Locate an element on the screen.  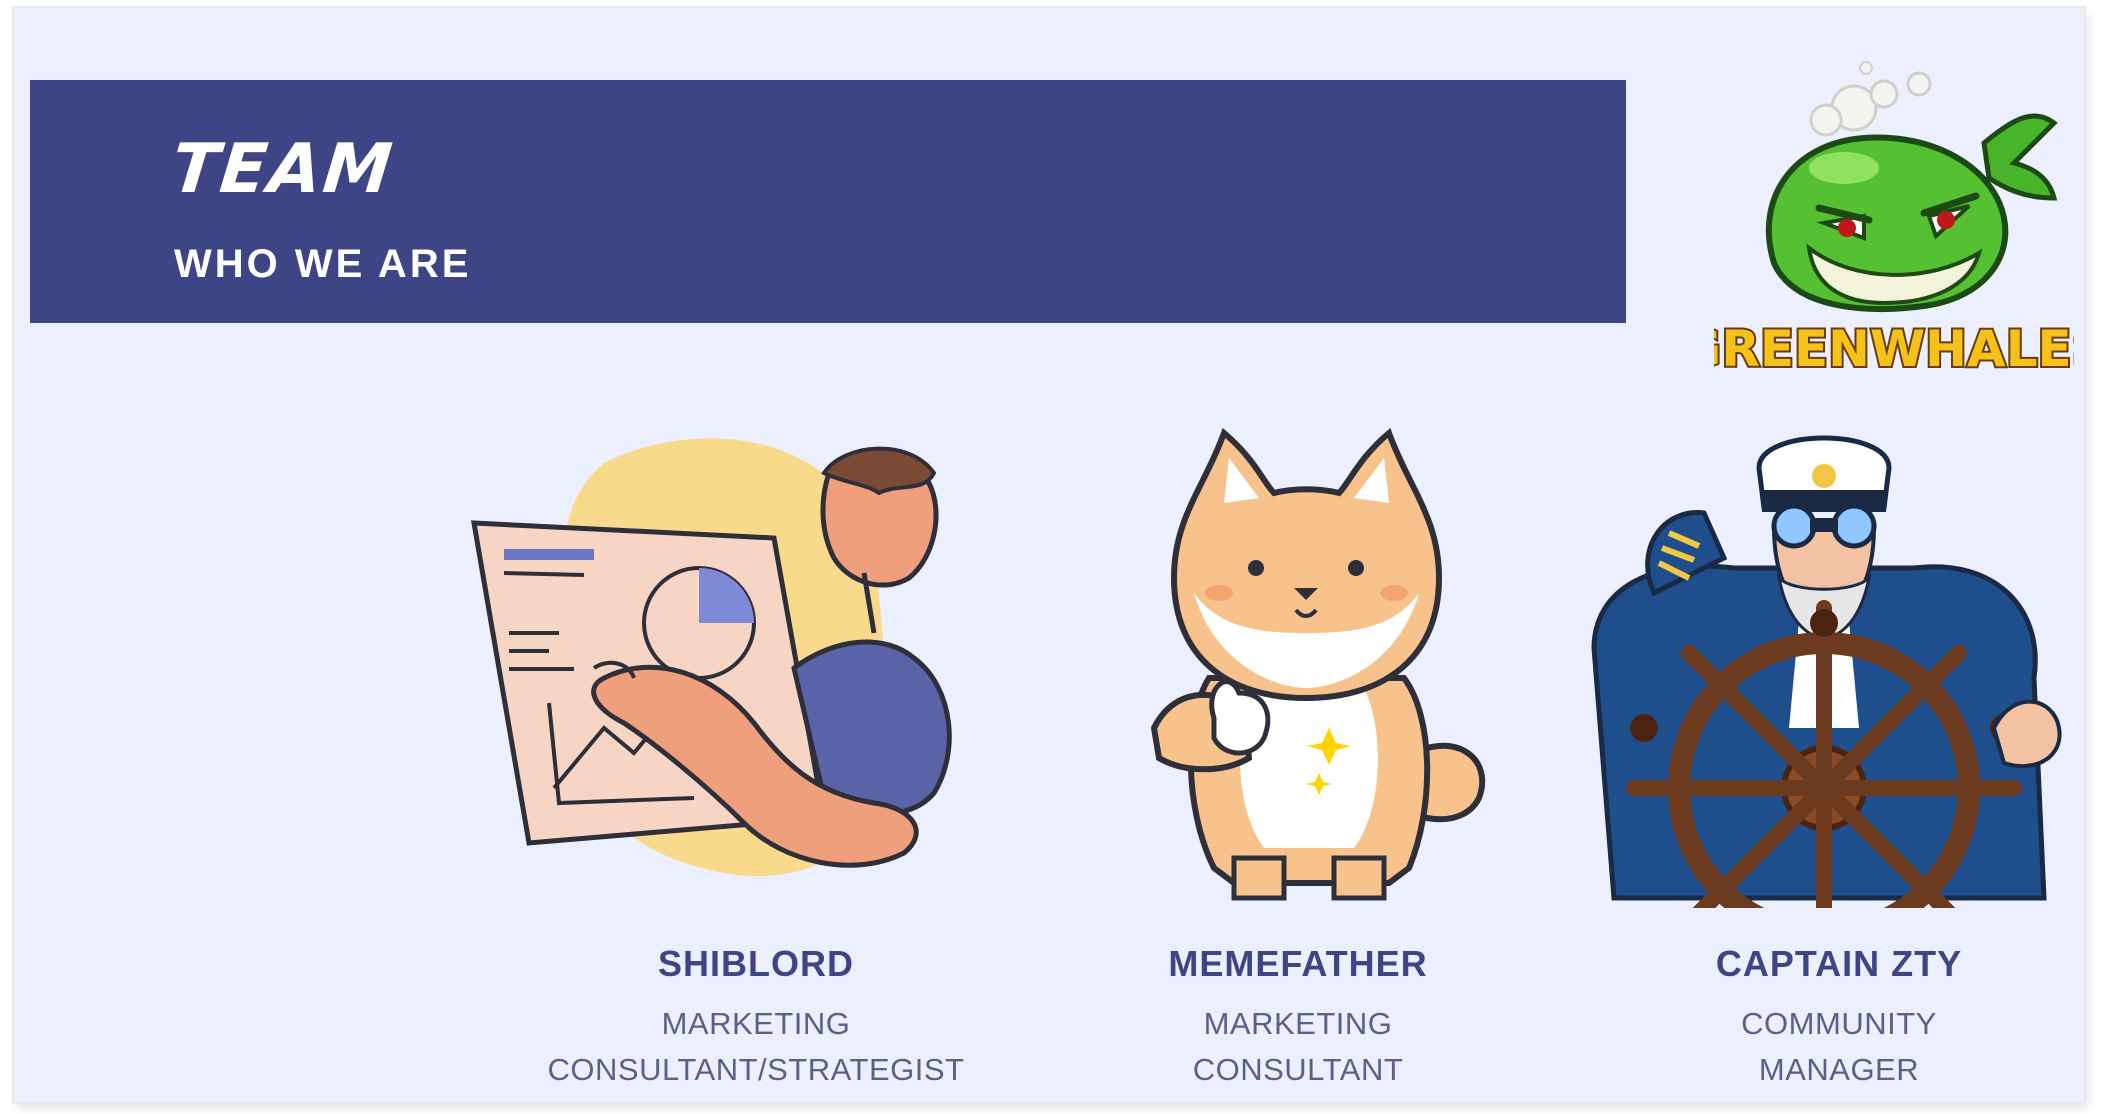
green-whale-mascot-icon: GREENWHALES is located at coordinates (1894, 220).